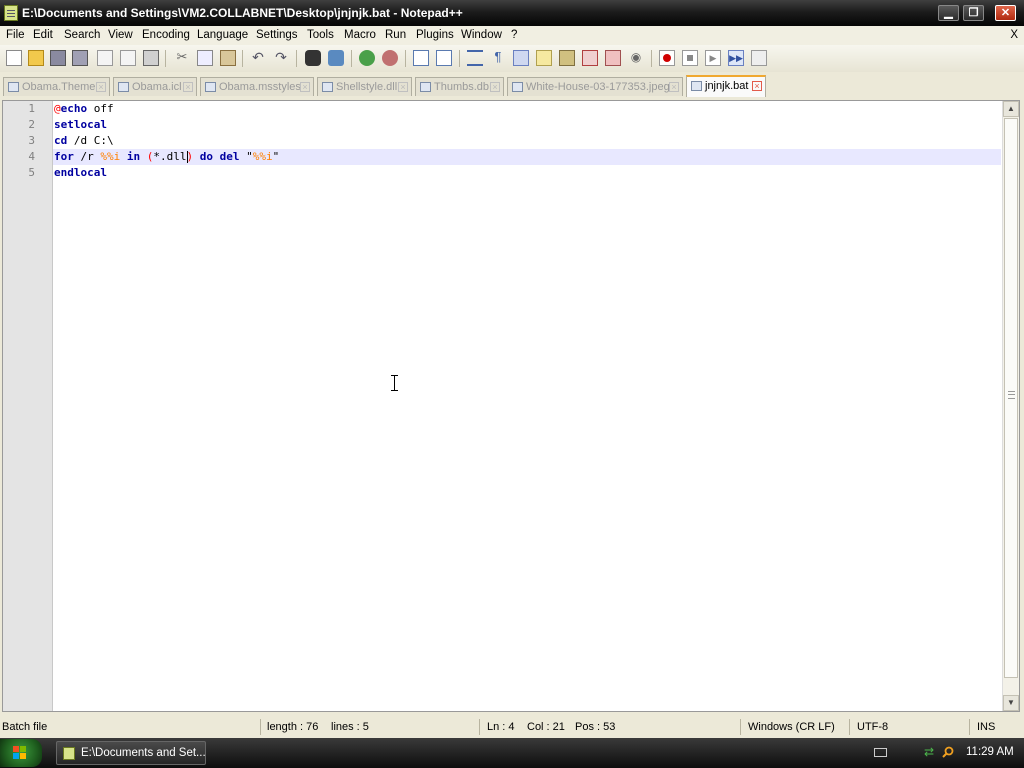 The width and height of the screenshot is (1024, 768). I want to click on sync-vertical-icon, so click(421, 58).